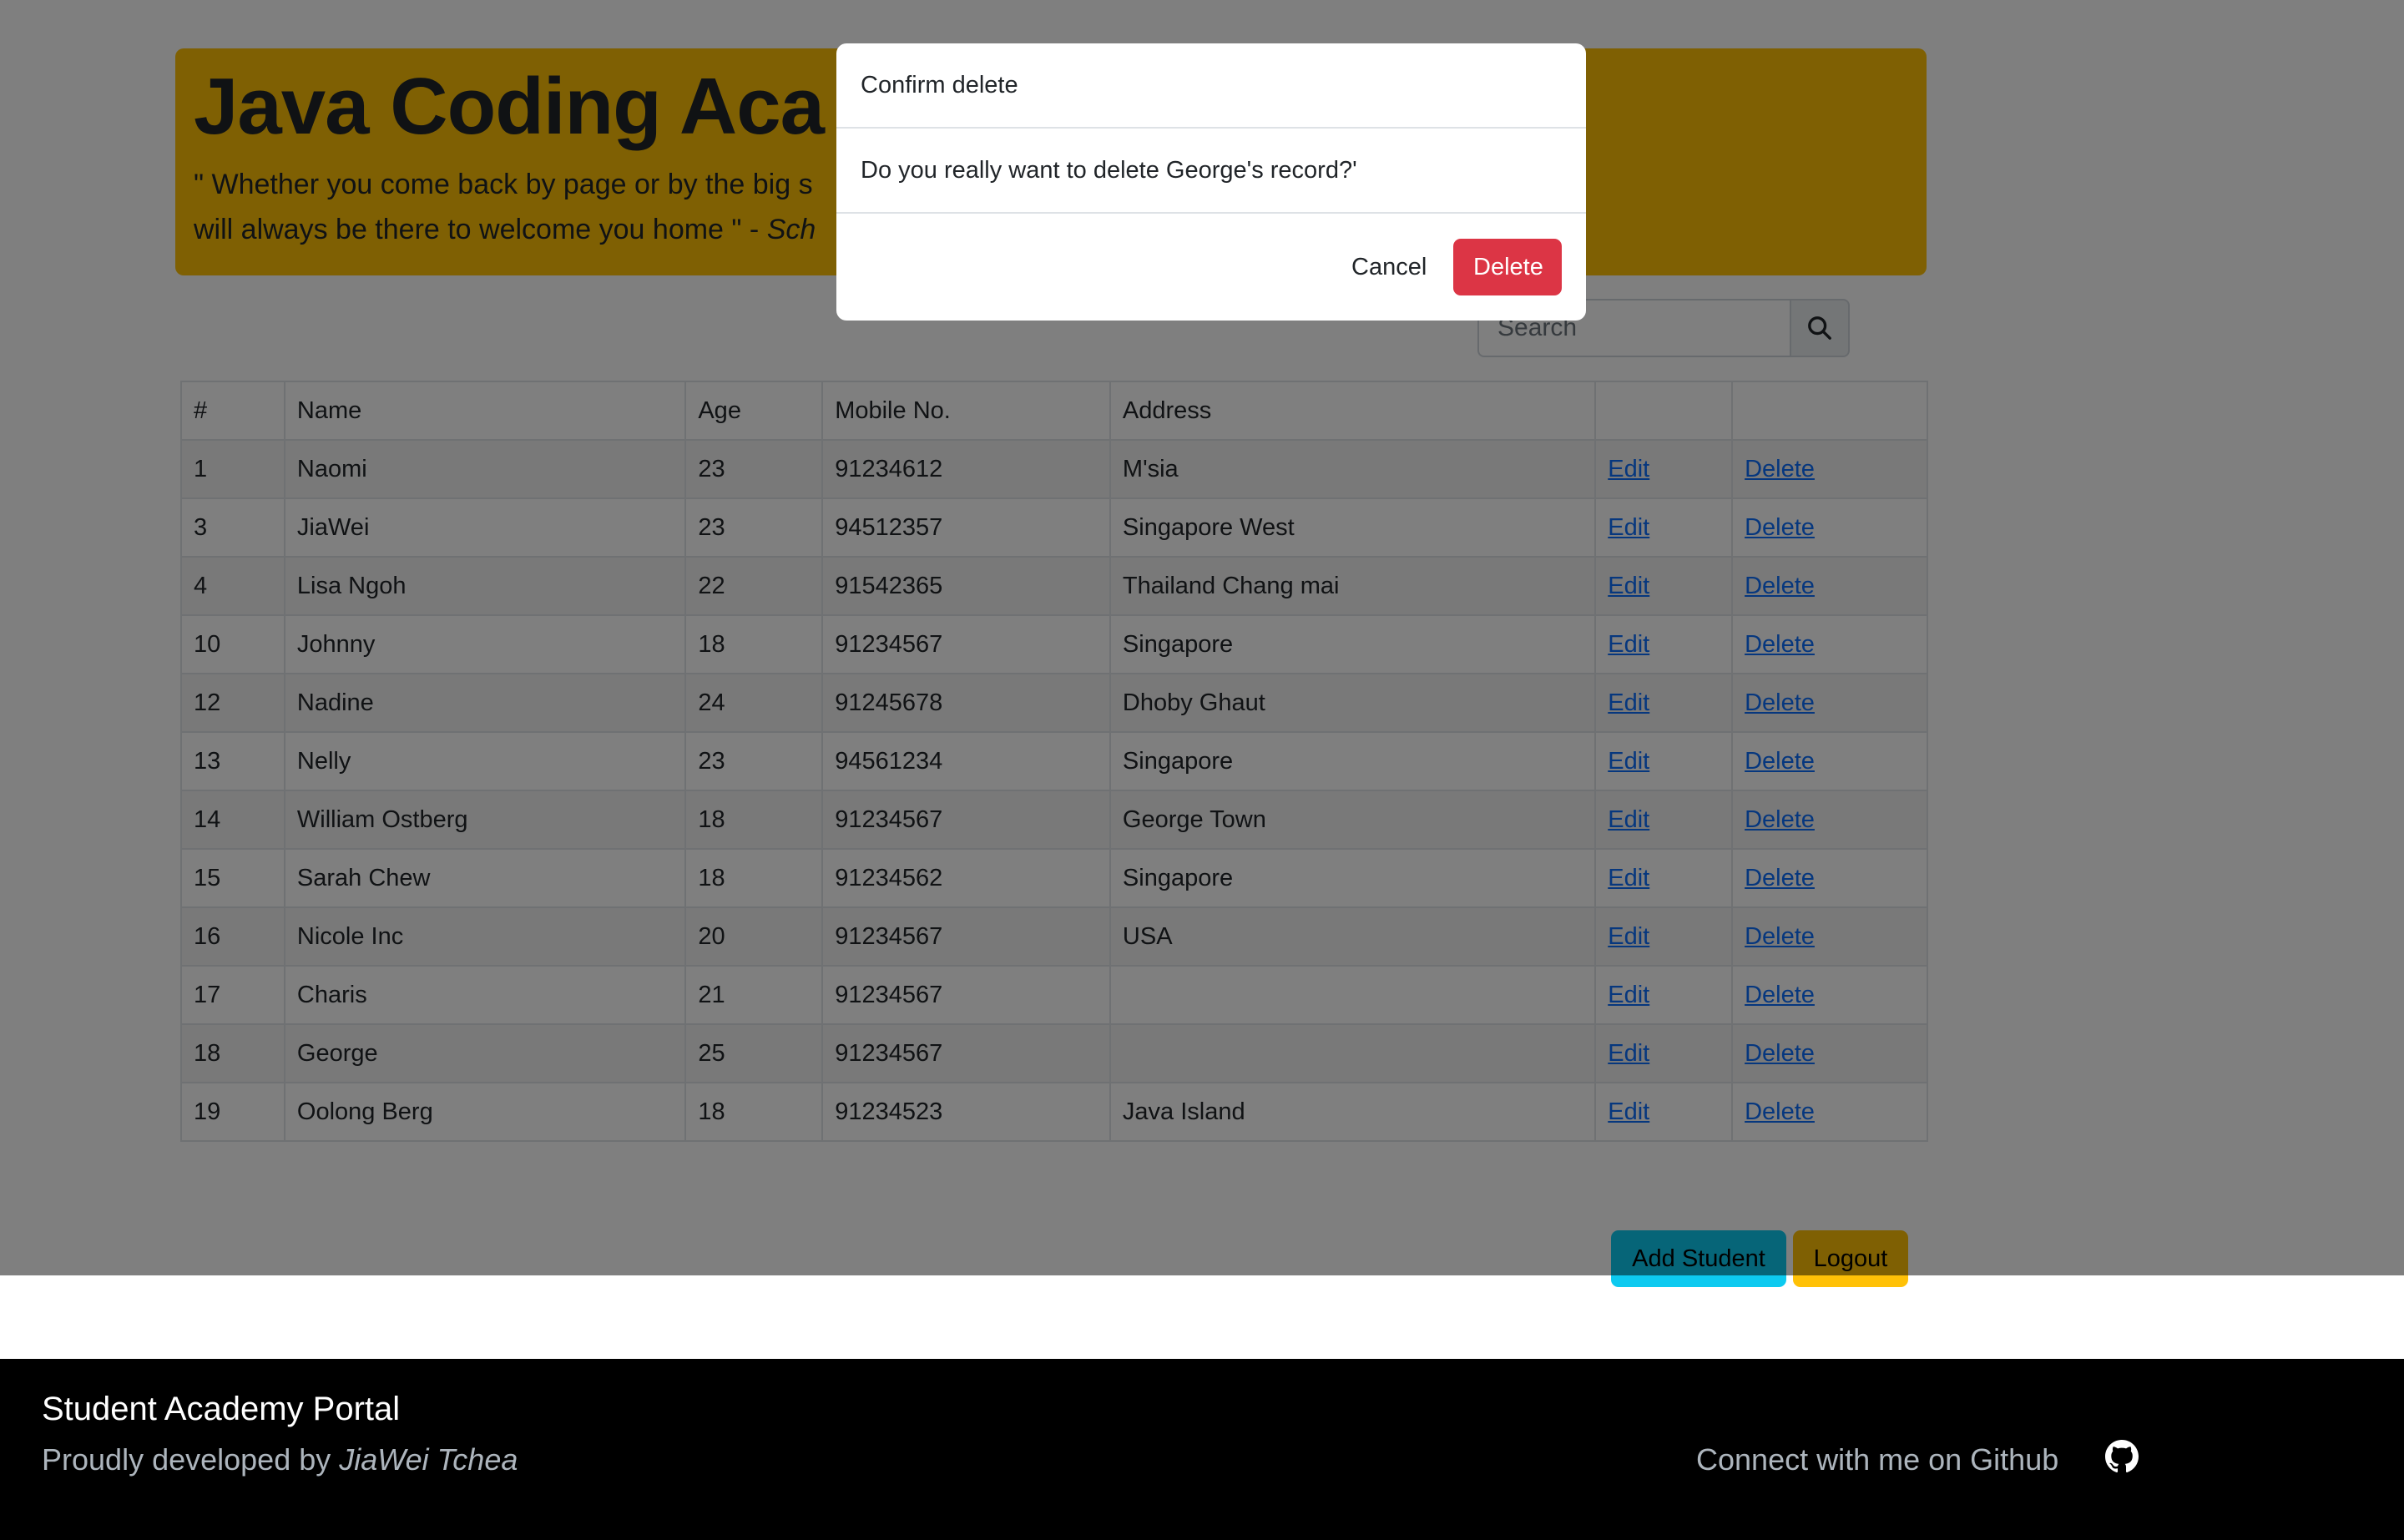 The image size is (2404, 1540). What do you see at coordinates (2122, 1456) in the screenshot?
I see `github-icon` at bounding box center [2122, 1456].